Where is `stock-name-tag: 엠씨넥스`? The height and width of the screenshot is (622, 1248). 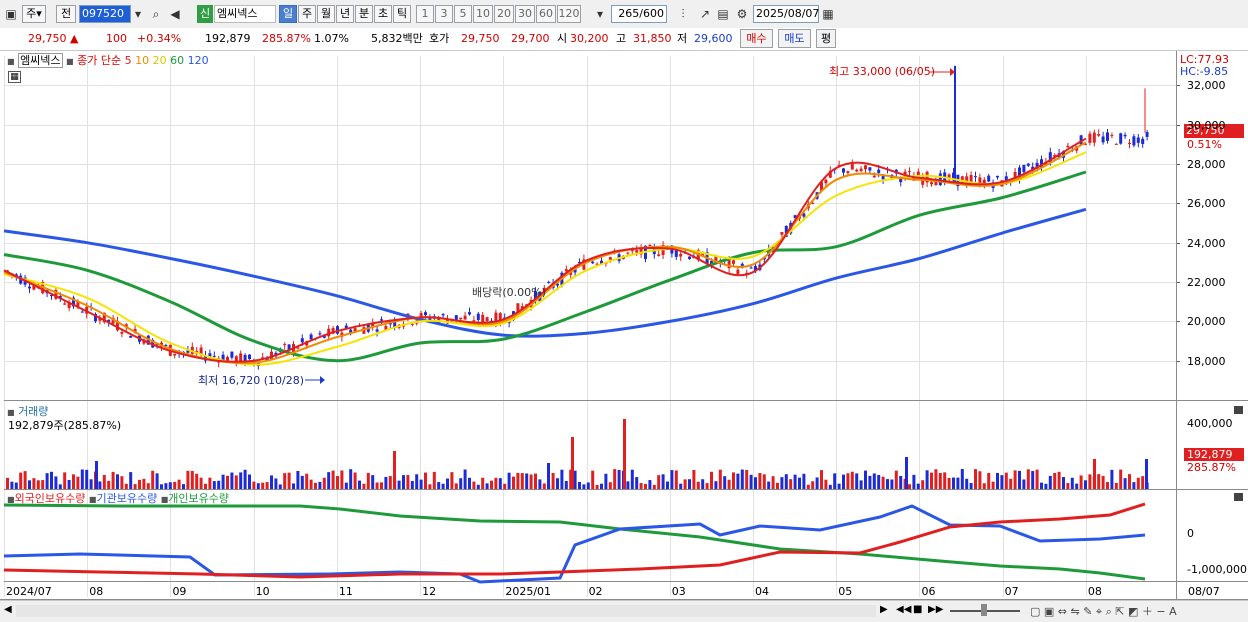 stock-name-tag: 엠씨넥스 is located at coordinates (40, 60).